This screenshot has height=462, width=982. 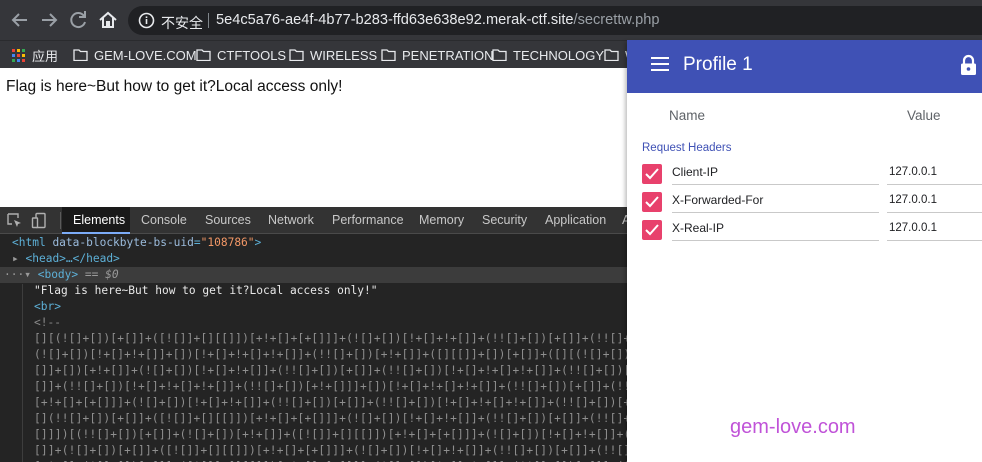 I want to click on header-row: X-Real-IP 127.0.0.1, so click(x=812, y=231).